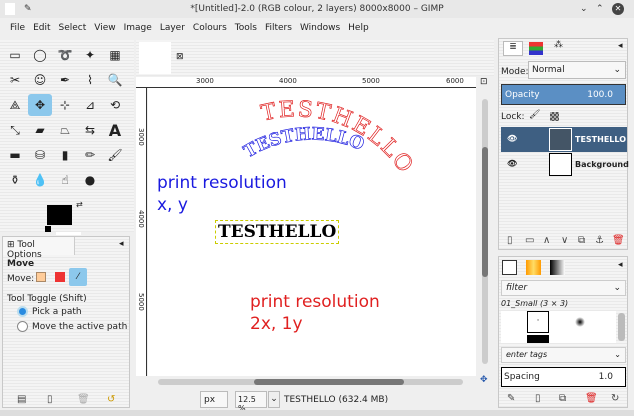 The width and height of the screenshot is (634, 416). Describe the element at coordinates (40, 55) in the screenshot. I see `ellipse-select-tool-icon: ◯` at that location.